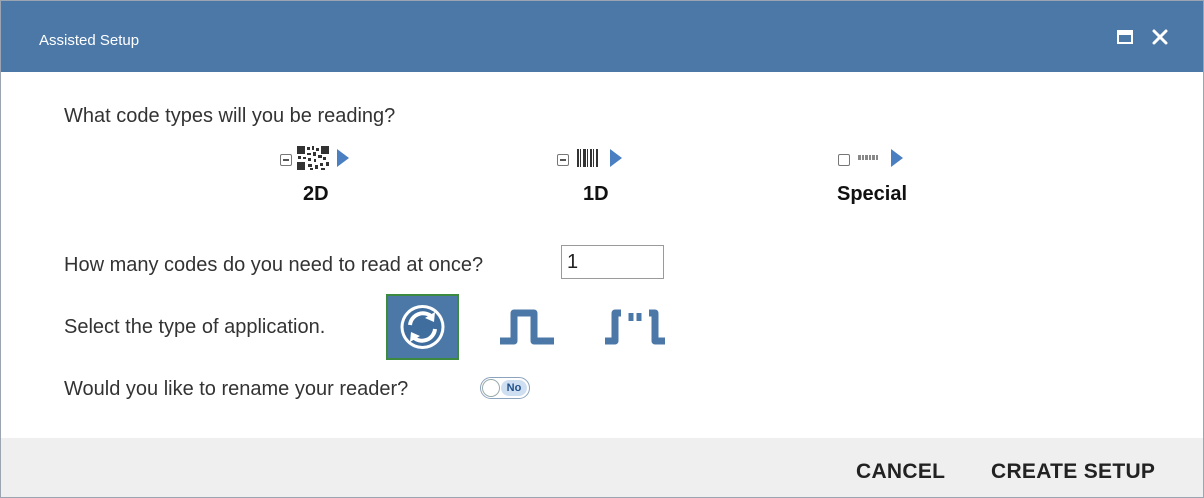 Image resolution: width=1204 pixels, height=498 pixels. What do you see at coordinates (1073, 472) in the screenshot?
I see `create-setup-button: CREATE SETUP` at bounding box center [1073, 472].